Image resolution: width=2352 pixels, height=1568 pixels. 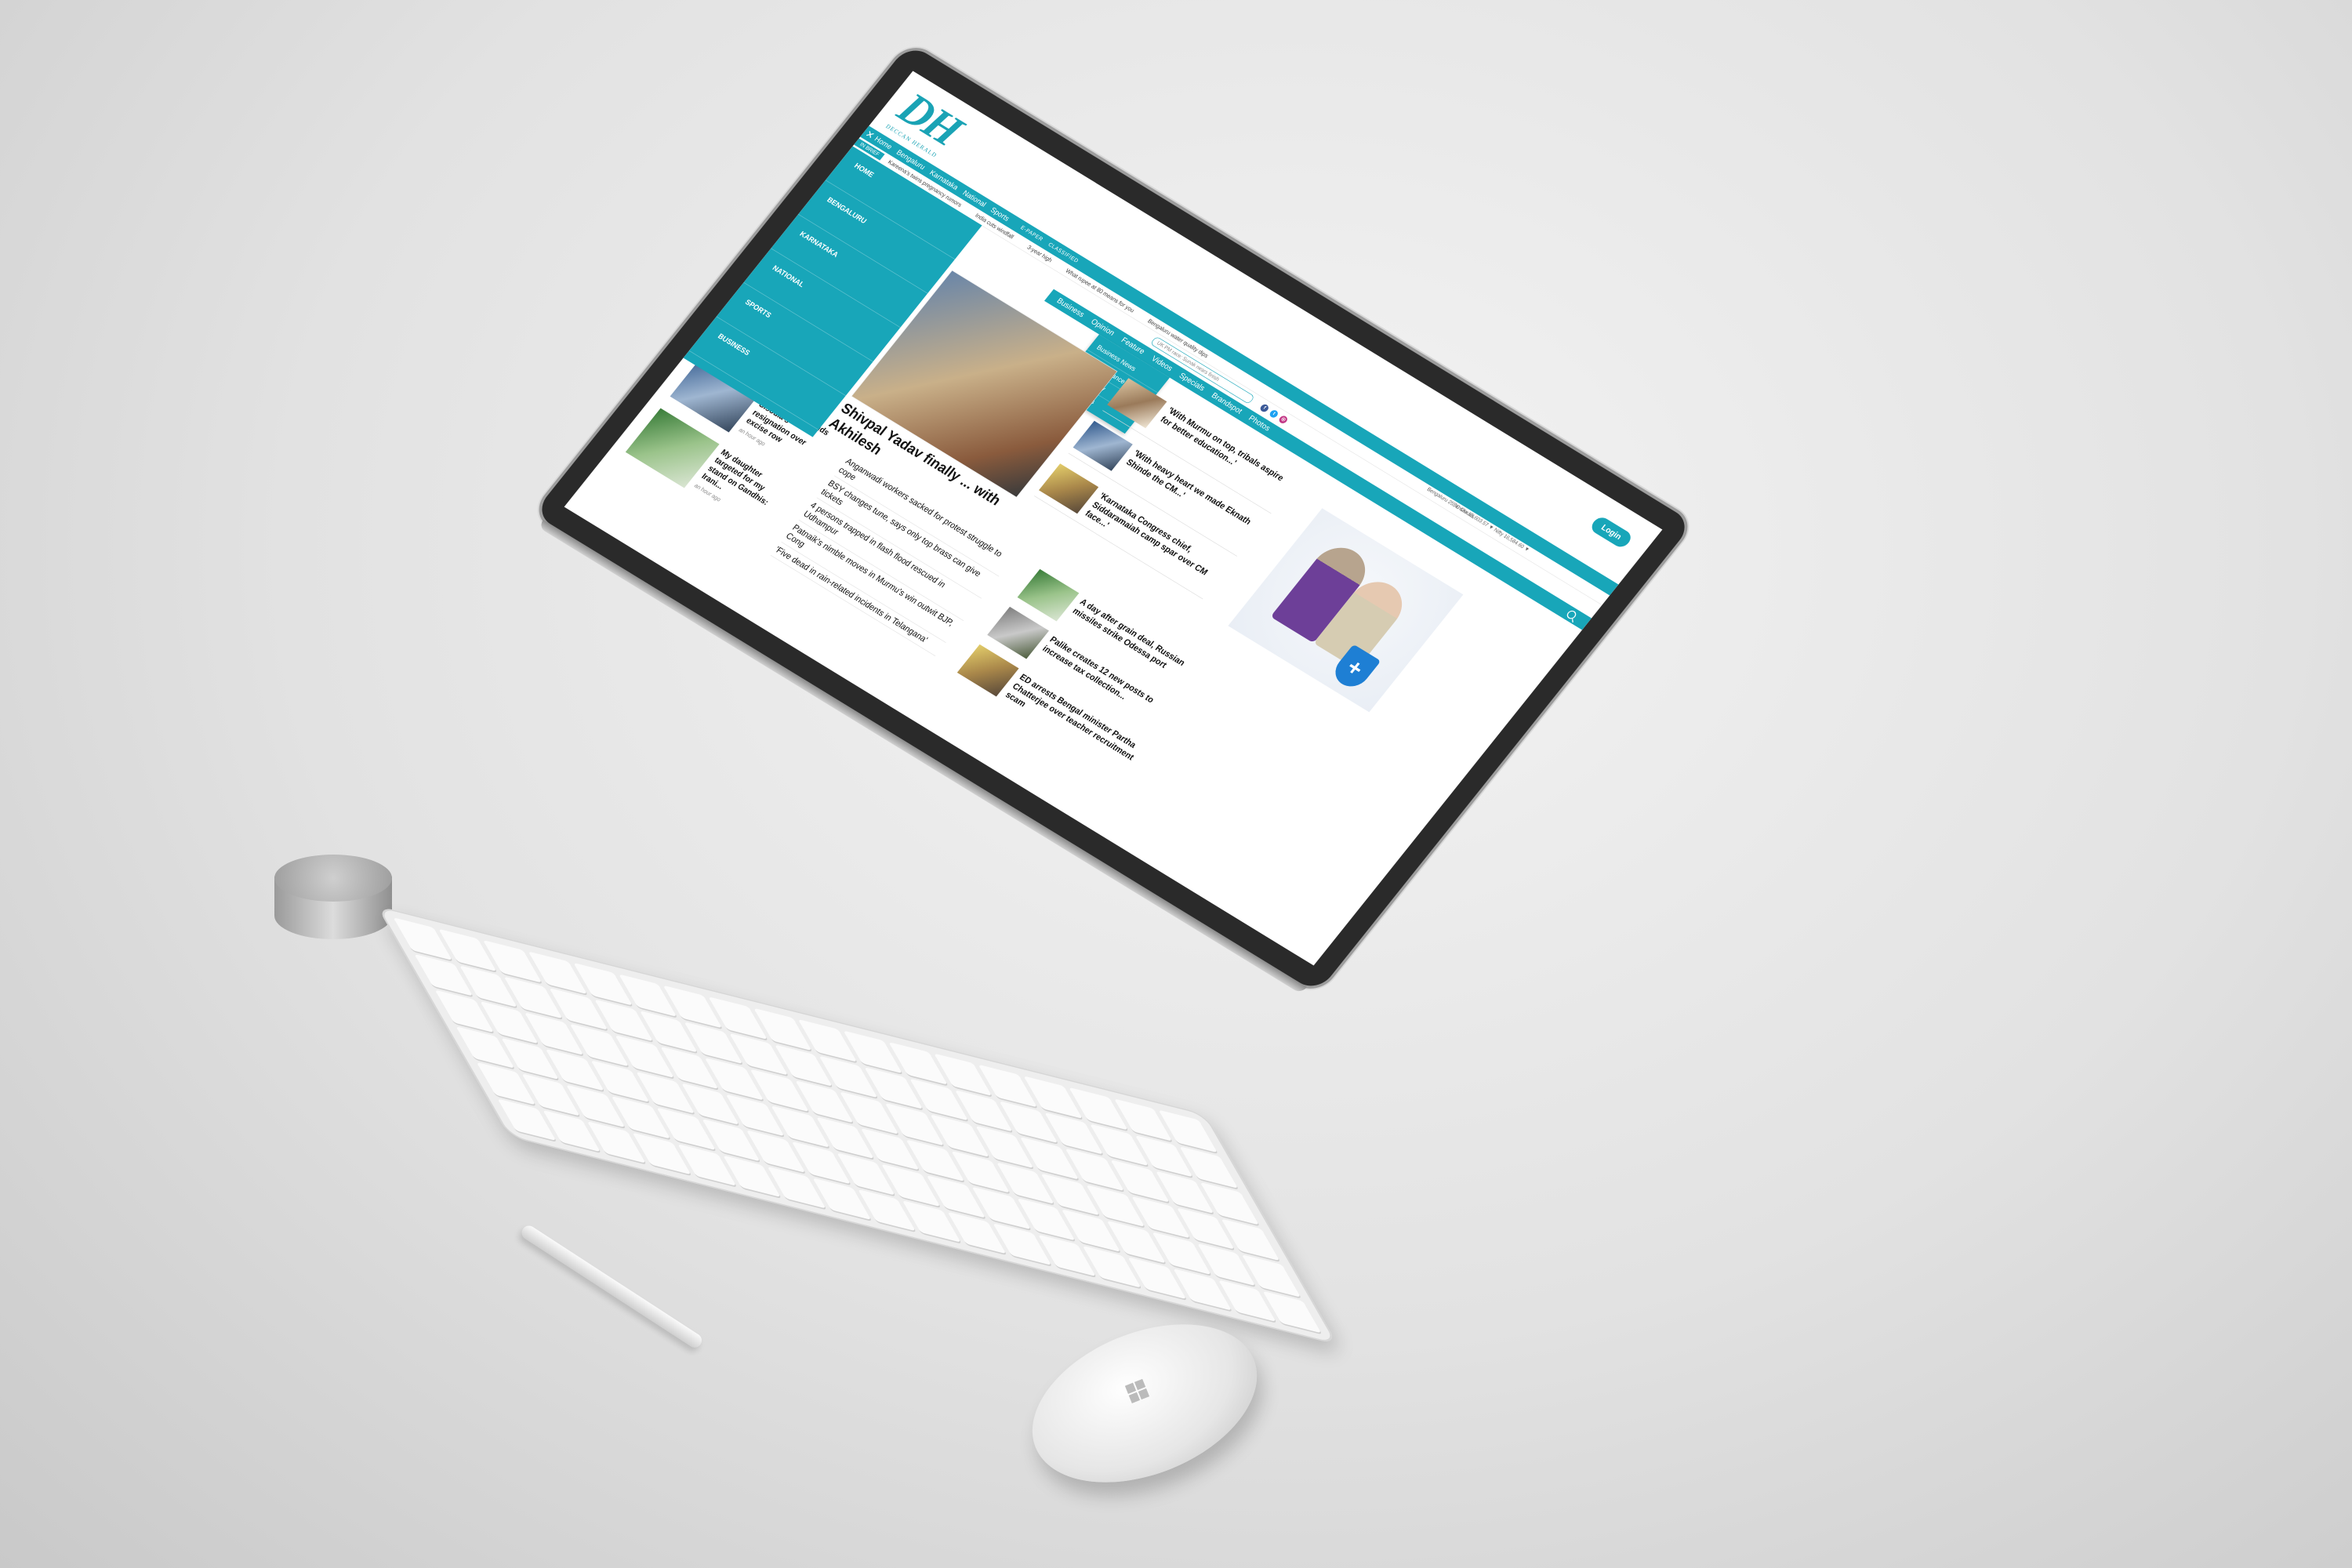 I want to click on surface-dial, so click(x=333, y=902).